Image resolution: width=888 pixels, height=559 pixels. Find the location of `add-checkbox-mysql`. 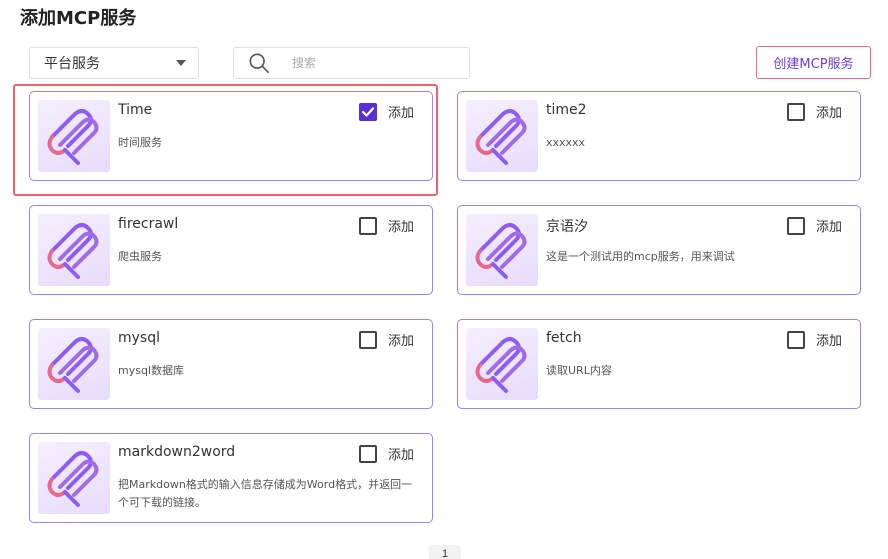

add-checkbox-mysql is located at coordinates (368, 340).